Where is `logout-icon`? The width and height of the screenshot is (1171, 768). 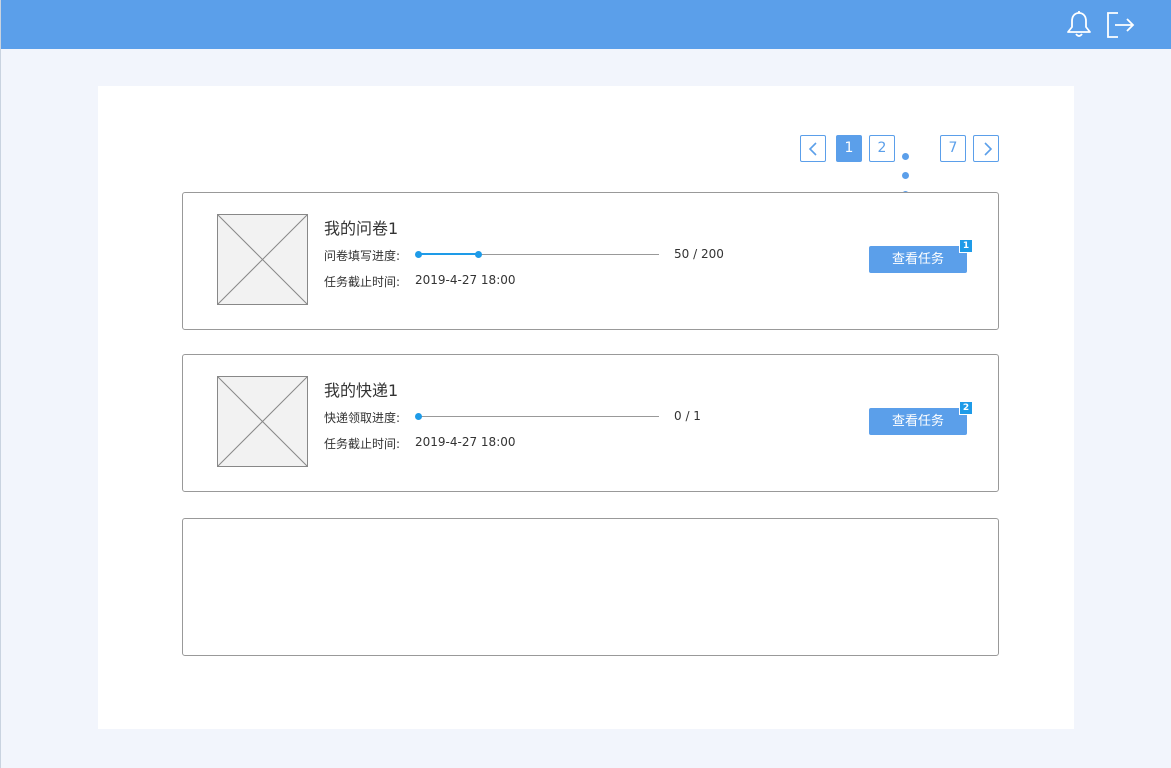 logout-icon is located at coordinates (1120, 25).